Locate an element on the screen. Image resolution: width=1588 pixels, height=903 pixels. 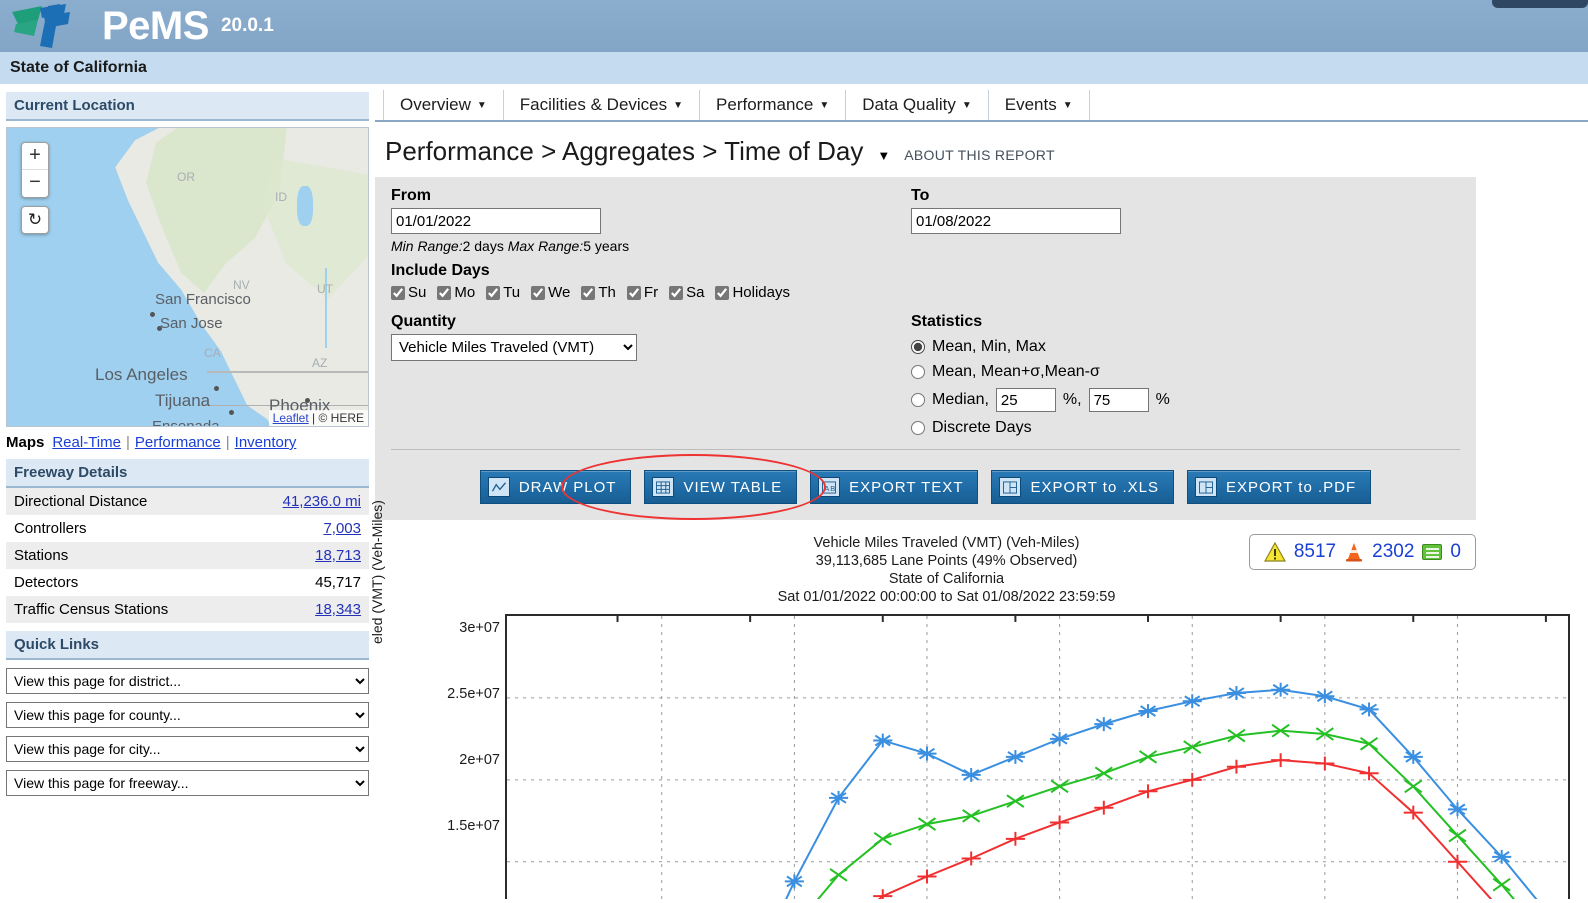
stat-label: Discrete Days is located at coordinates (982, 427).